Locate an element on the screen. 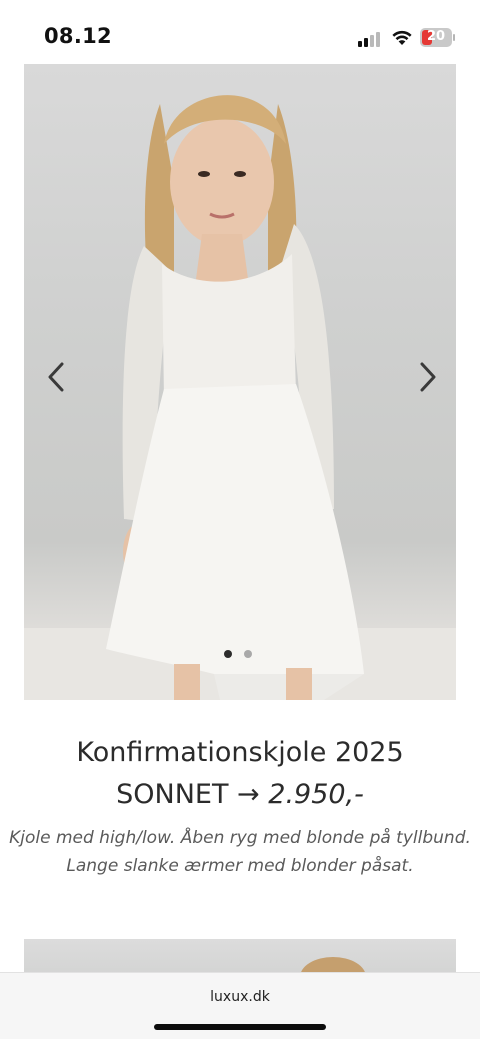  carousel-dot-active is located at coordinates (228, 654).